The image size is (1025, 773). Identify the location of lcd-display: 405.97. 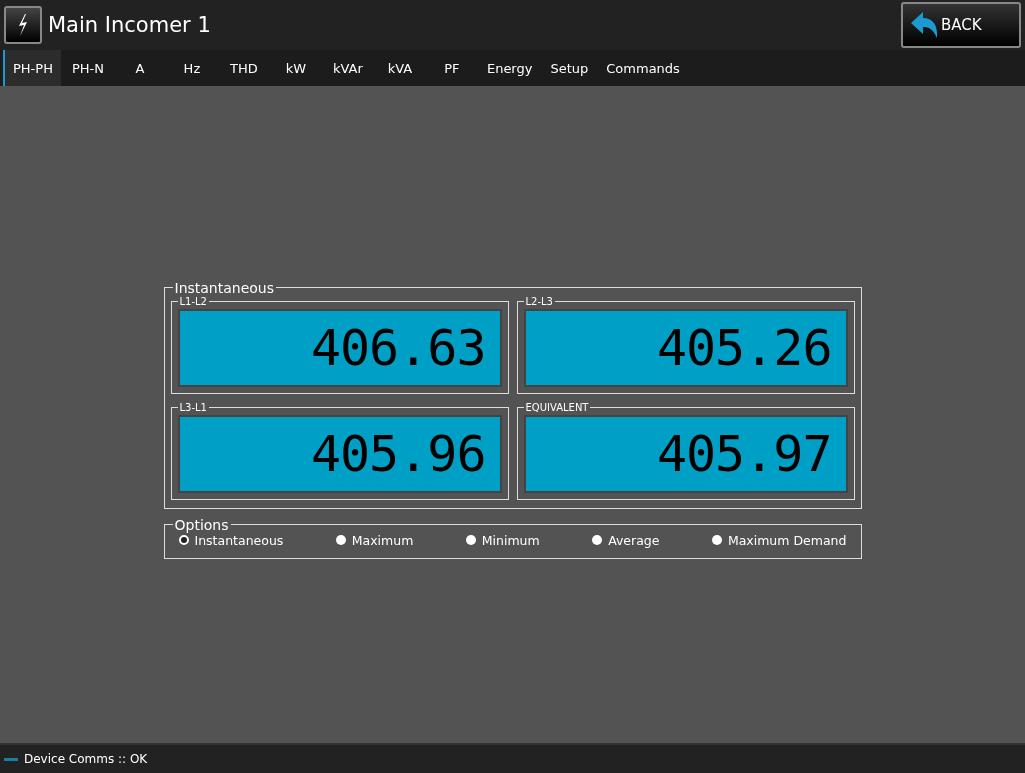
(685, 453).